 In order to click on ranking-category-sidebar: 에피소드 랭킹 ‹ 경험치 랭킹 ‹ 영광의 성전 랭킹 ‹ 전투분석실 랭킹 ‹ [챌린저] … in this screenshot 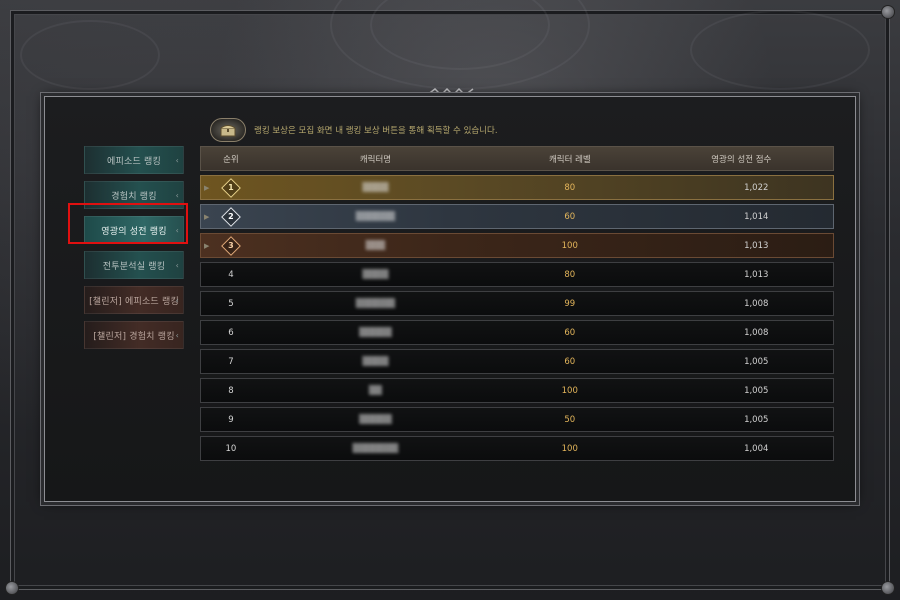, I will do `click(134, 251)`.